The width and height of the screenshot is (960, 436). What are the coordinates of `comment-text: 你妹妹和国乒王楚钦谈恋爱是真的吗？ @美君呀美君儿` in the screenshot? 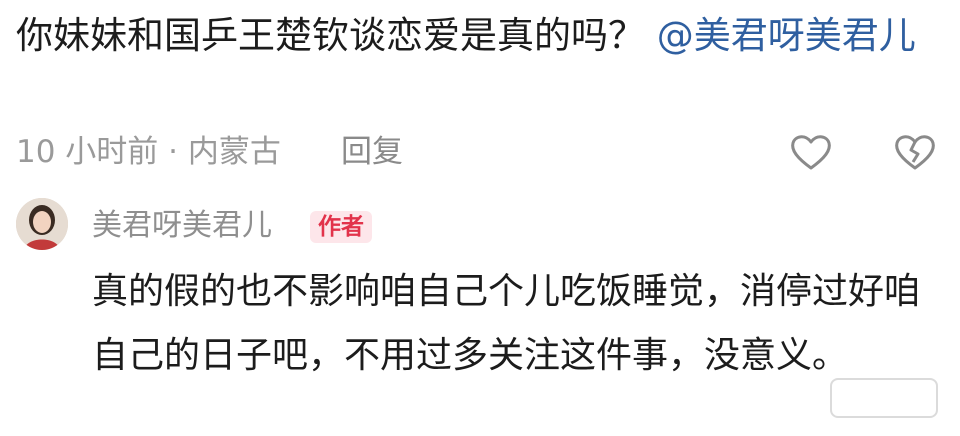 It's located at (476, 36).